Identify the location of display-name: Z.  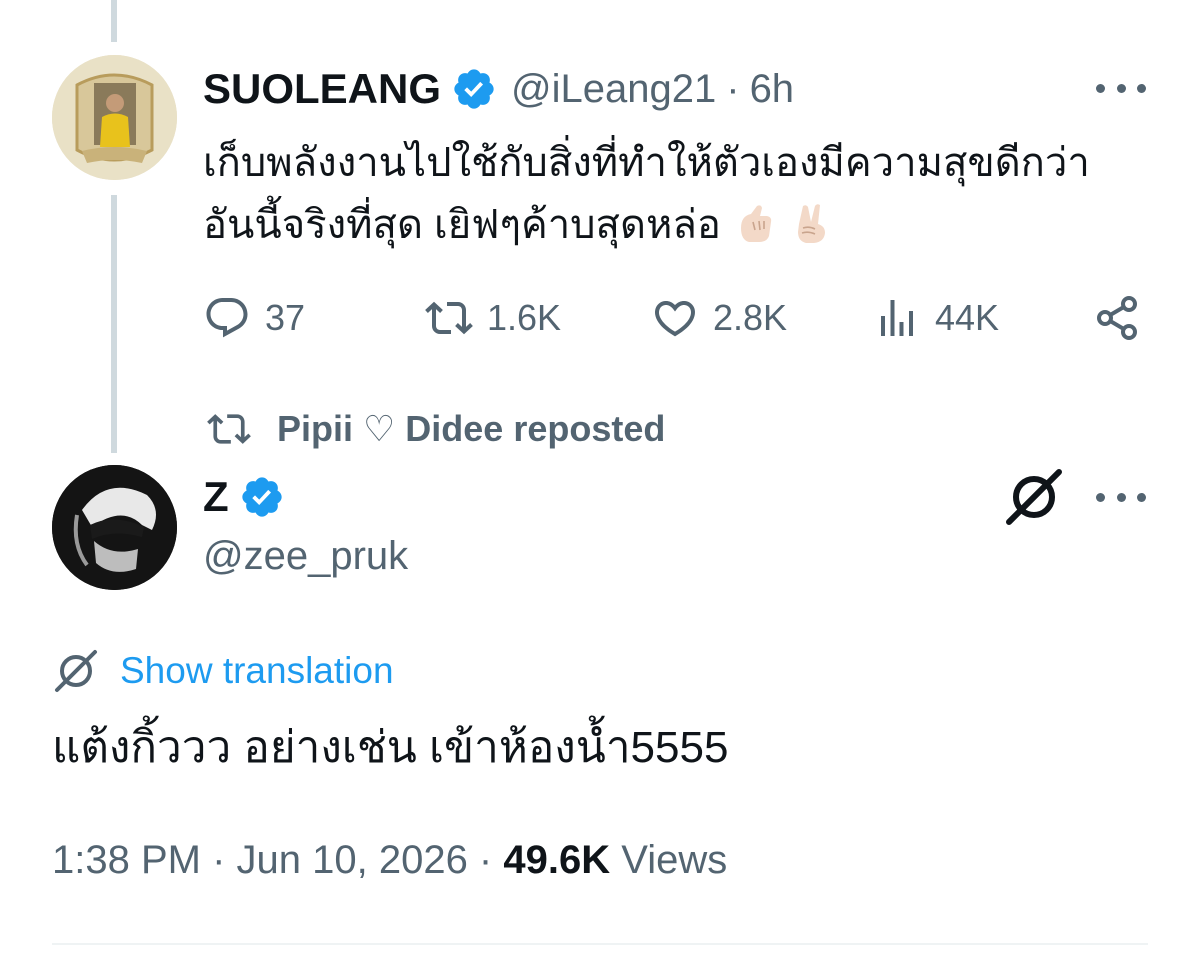
(216, 497).